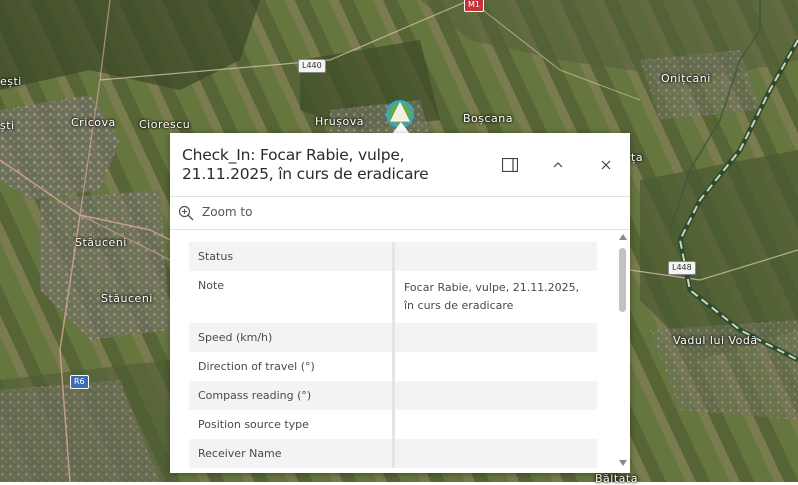  I want to click on dock-button, so click(510, 165).